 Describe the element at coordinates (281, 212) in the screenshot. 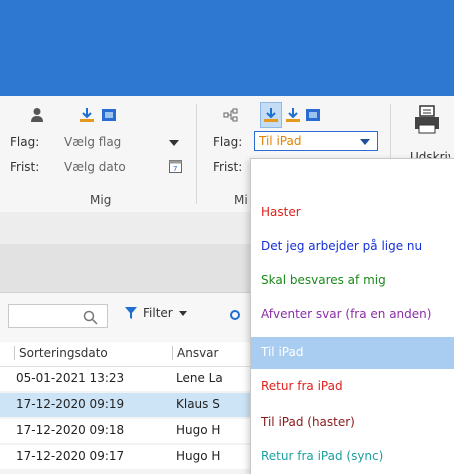

I see `menu-item-label: Haster` at that location.